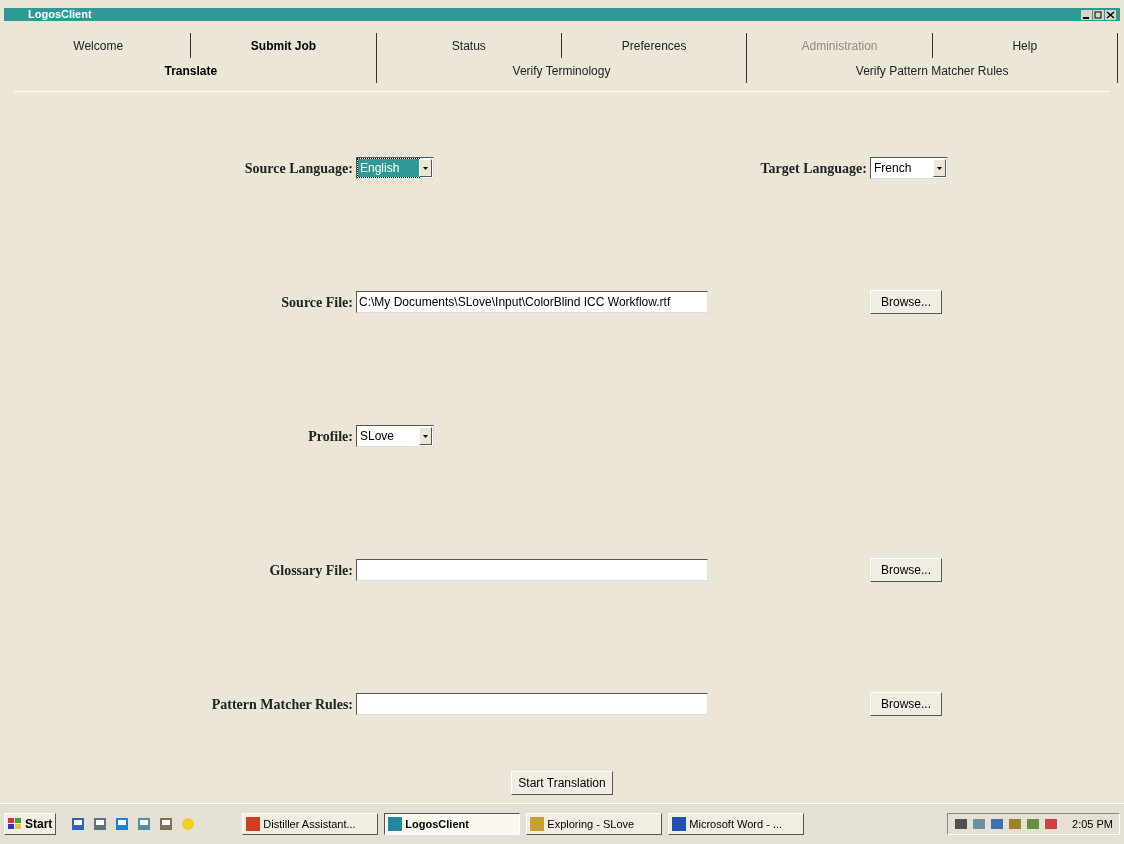  What do you see at coordinates (191, 70) in the screenshot?
I see `tab: Translate` at bounding box center [191, 70].